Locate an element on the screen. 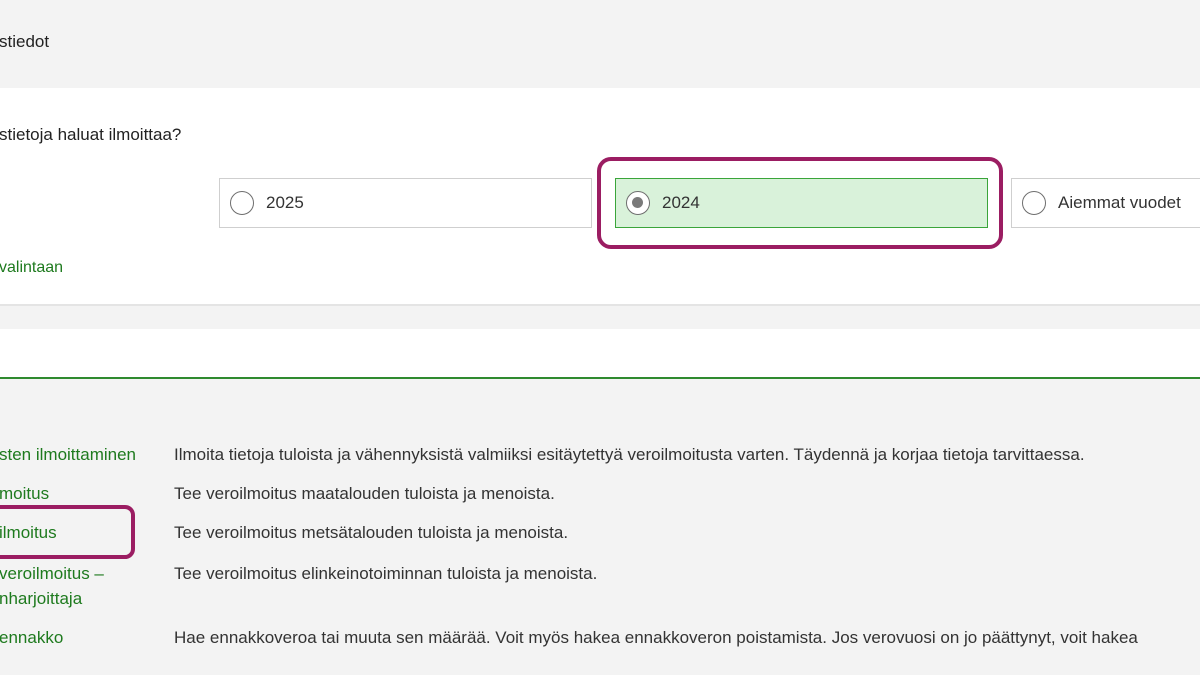 The height and width of the screenshot is (675, 1200). service-link-line: nharjoittaja is located at coordinates (41, 598).